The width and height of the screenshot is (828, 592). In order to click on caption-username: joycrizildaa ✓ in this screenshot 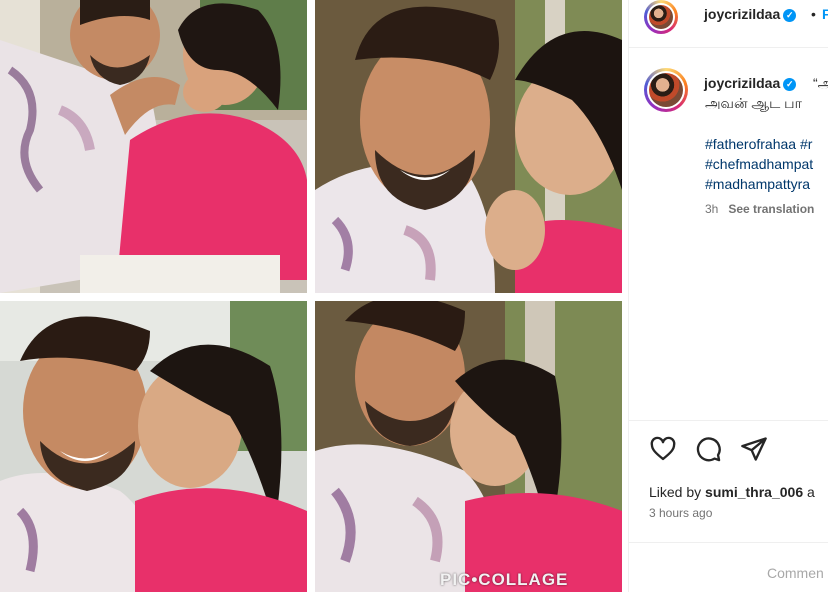, I will do `click(750, 83)`.